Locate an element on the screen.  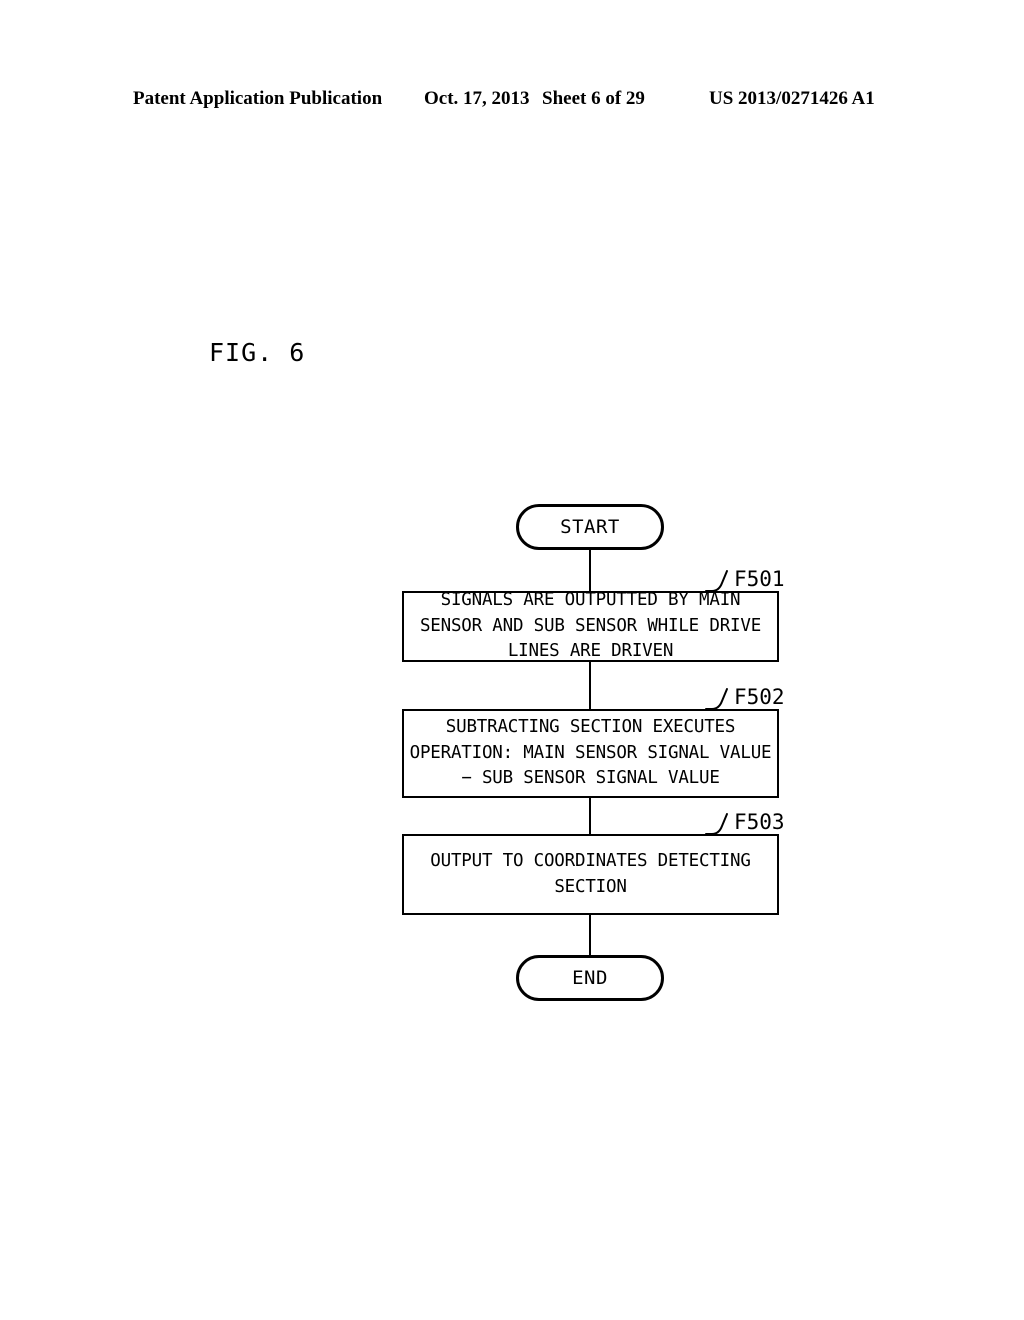
connector-f502-to-f503 is located at coordinates (590, 816).